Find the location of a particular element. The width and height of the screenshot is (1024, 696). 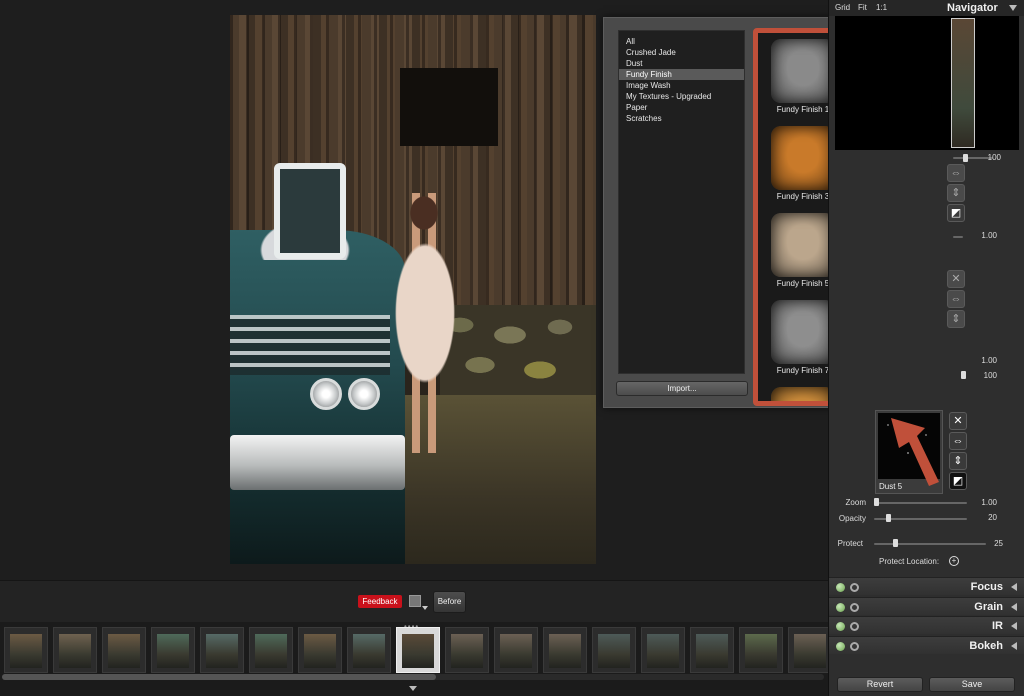

texture-category-item: Fundy Finish is located at coordinates (681, 74).